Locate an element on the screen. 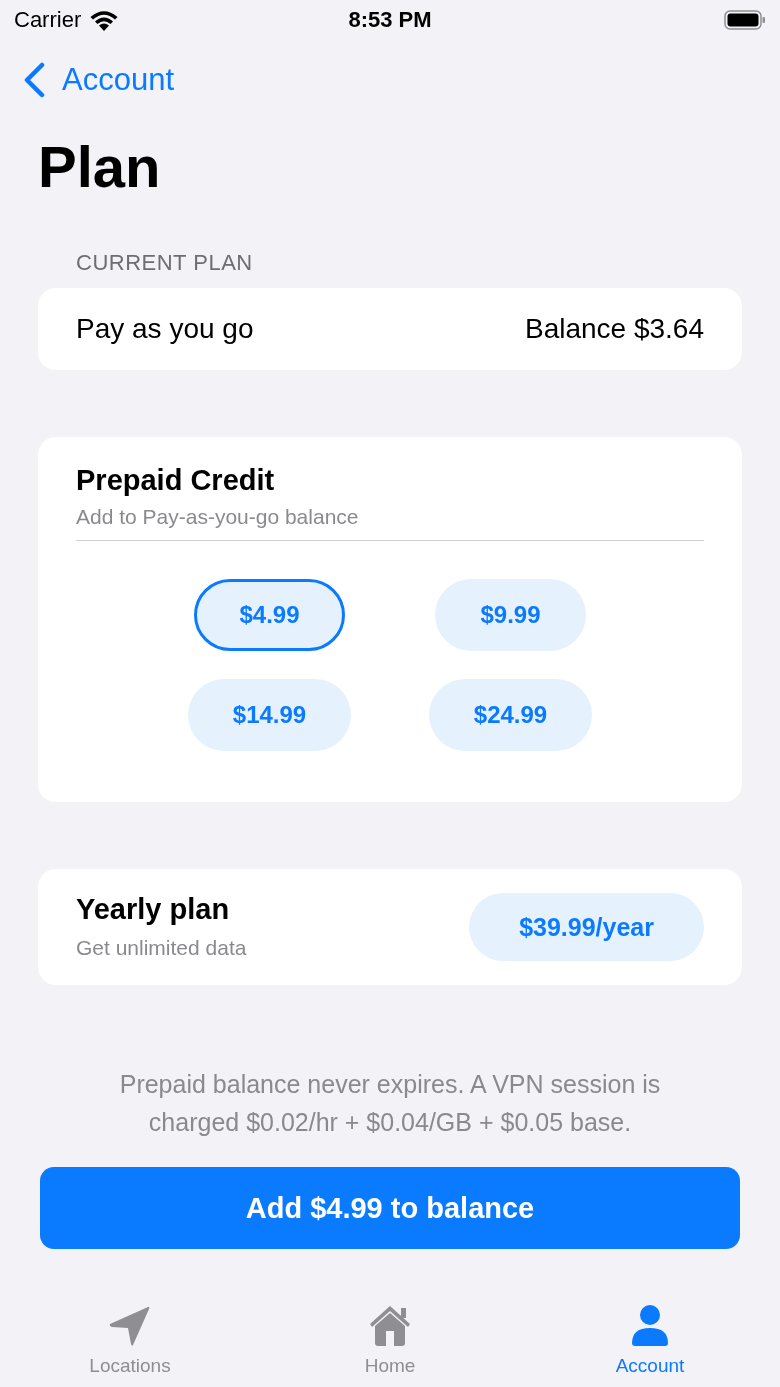 This screenshot has height=1387, width=780. tab-bar-item: Locations is located at coordinates (130, 1332).